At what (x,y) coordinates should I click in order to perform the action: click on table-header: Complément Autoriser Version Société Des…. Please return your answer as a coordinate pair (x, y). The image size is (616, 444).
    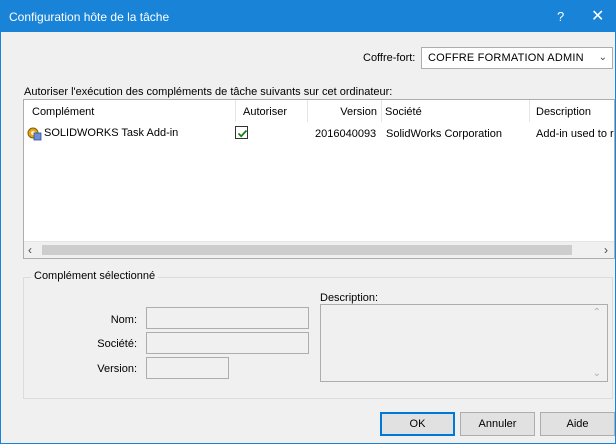
    Looking at the image, I should click on (319, 111).